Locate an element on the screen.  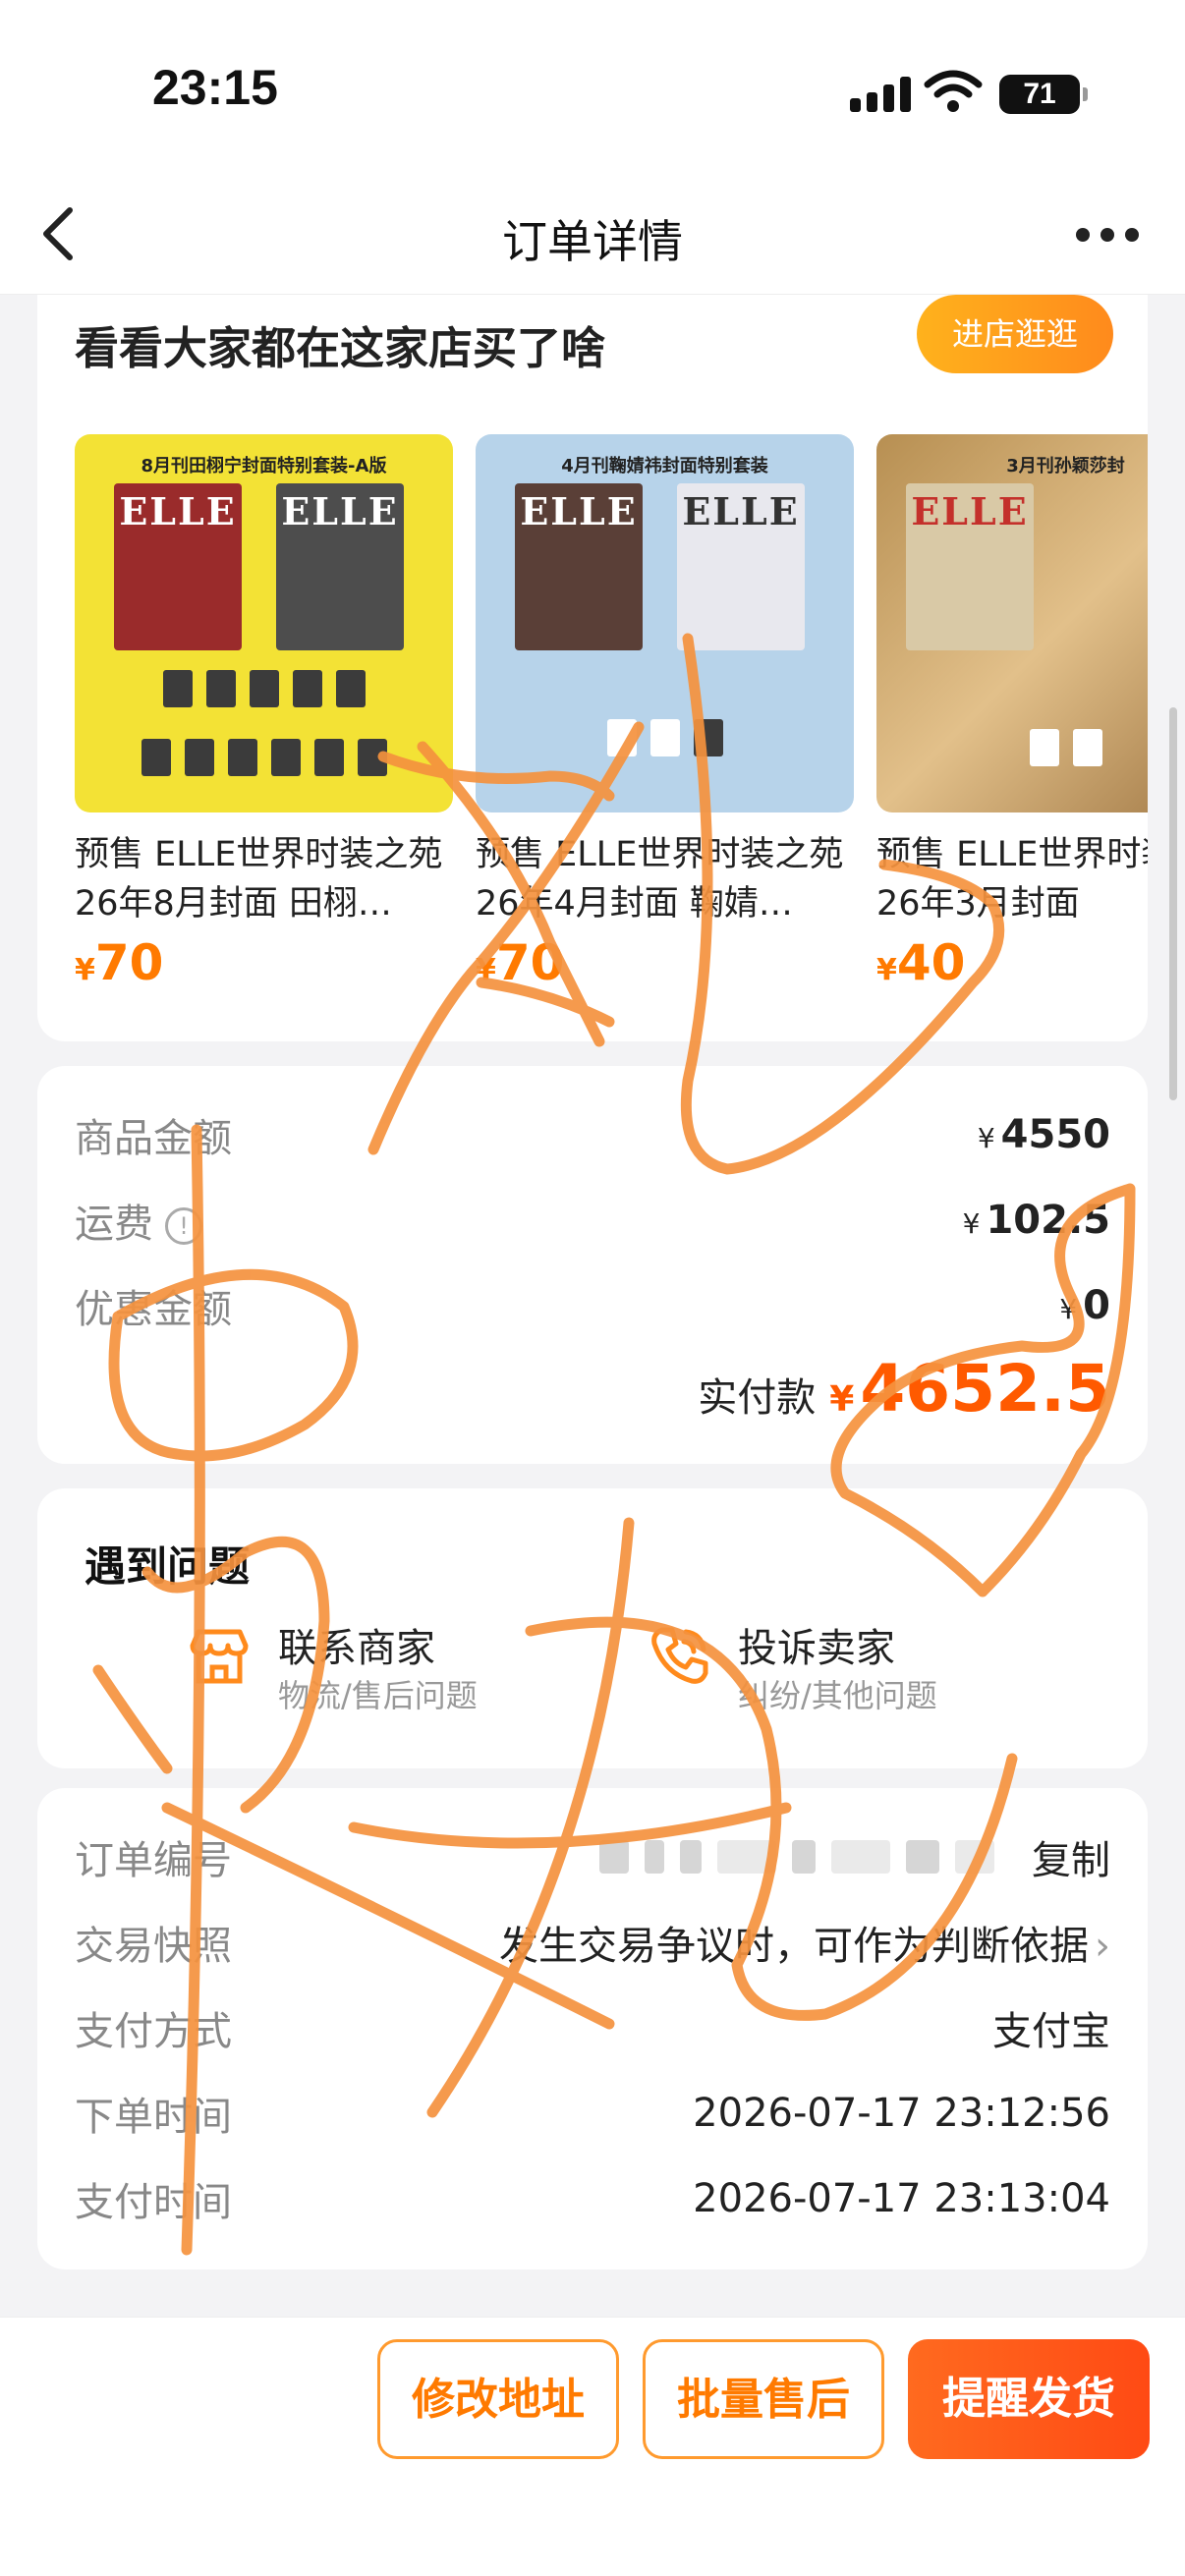
contact-seller-label: 联系商家 is located at coordinates (356, 1648).